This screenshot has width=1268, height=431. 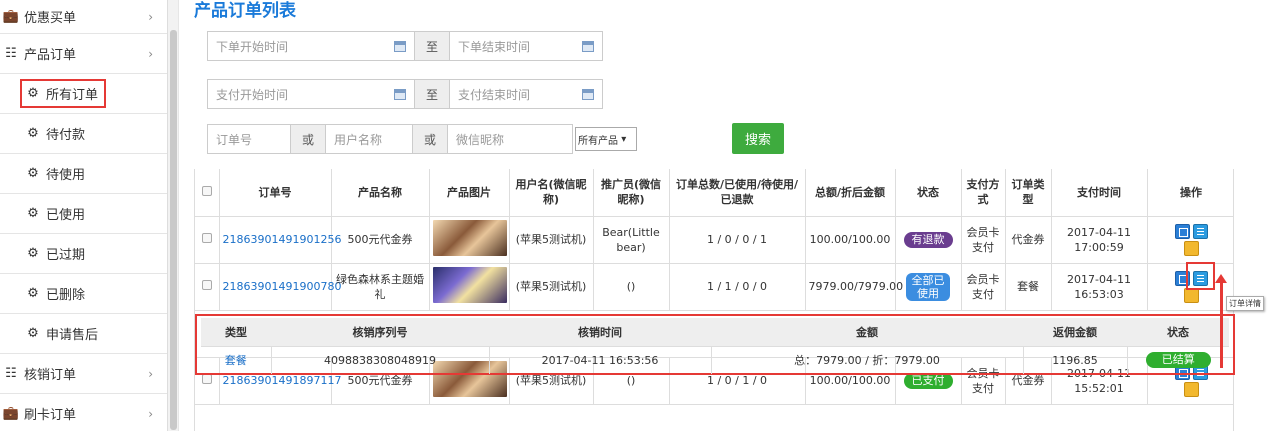 What do you see at coordinates (380, 193) in the screenshot?
I see `col-header-product-name: 产品名称` at bounding box center [380, 193].